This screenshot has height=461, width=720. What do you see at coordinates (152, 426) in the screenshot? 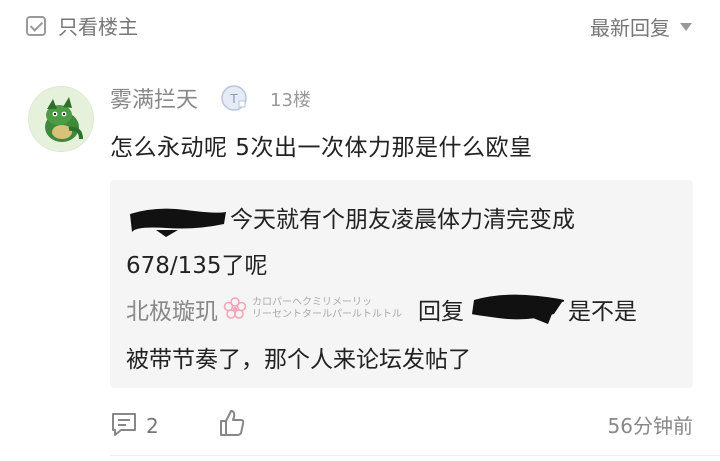
I see `comment-count: 2` at bounding box center [152, 426].